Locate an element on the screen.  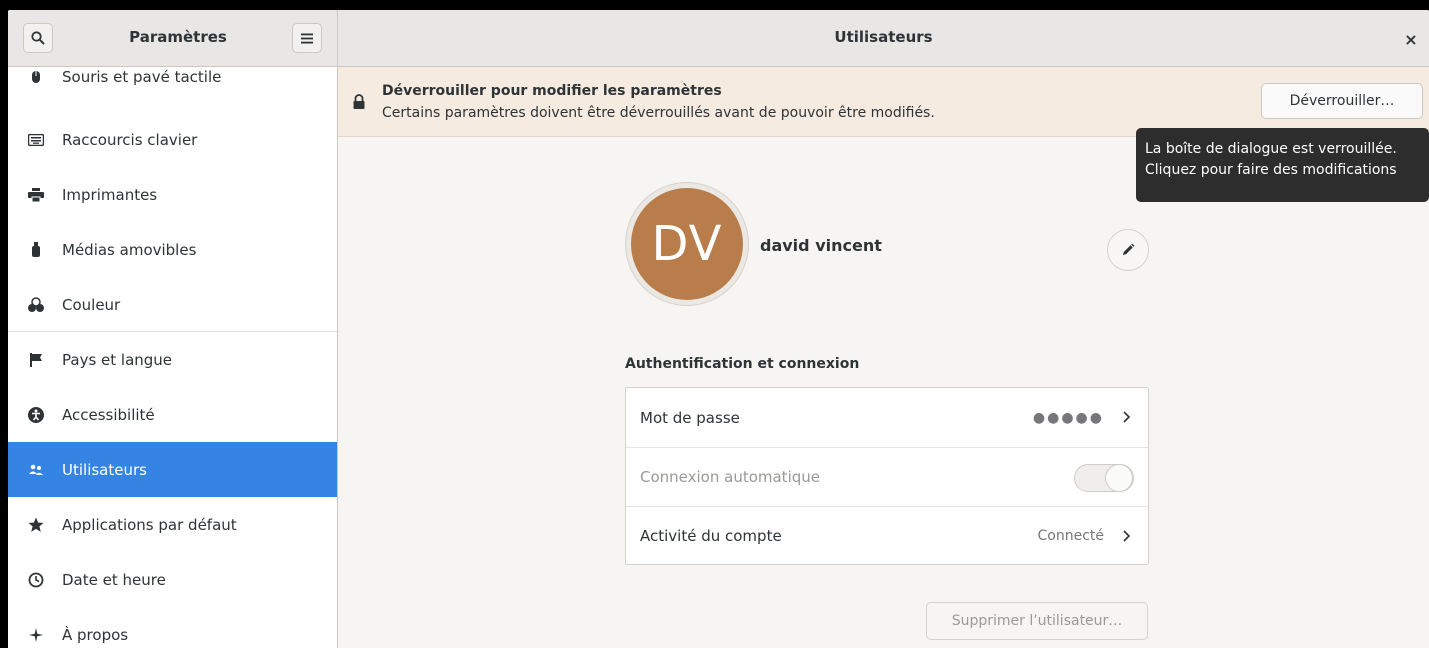
sidebar-item-keyboard: Raccourcis clavier is located at coordinates (172, 139).